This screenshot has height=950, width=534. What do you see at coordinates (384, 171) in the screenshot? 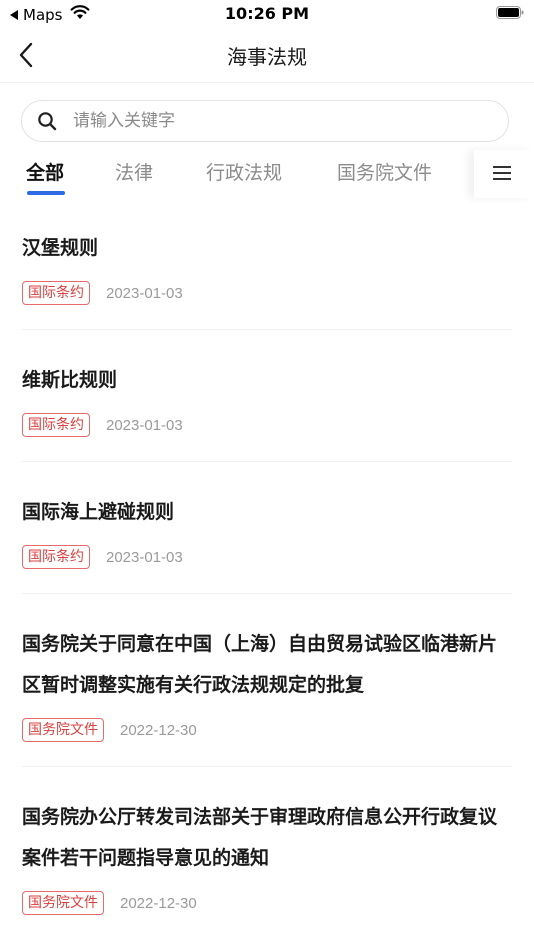
I see `tab-state-council-documents: 国务院文件` at bounding box center [384, 171].